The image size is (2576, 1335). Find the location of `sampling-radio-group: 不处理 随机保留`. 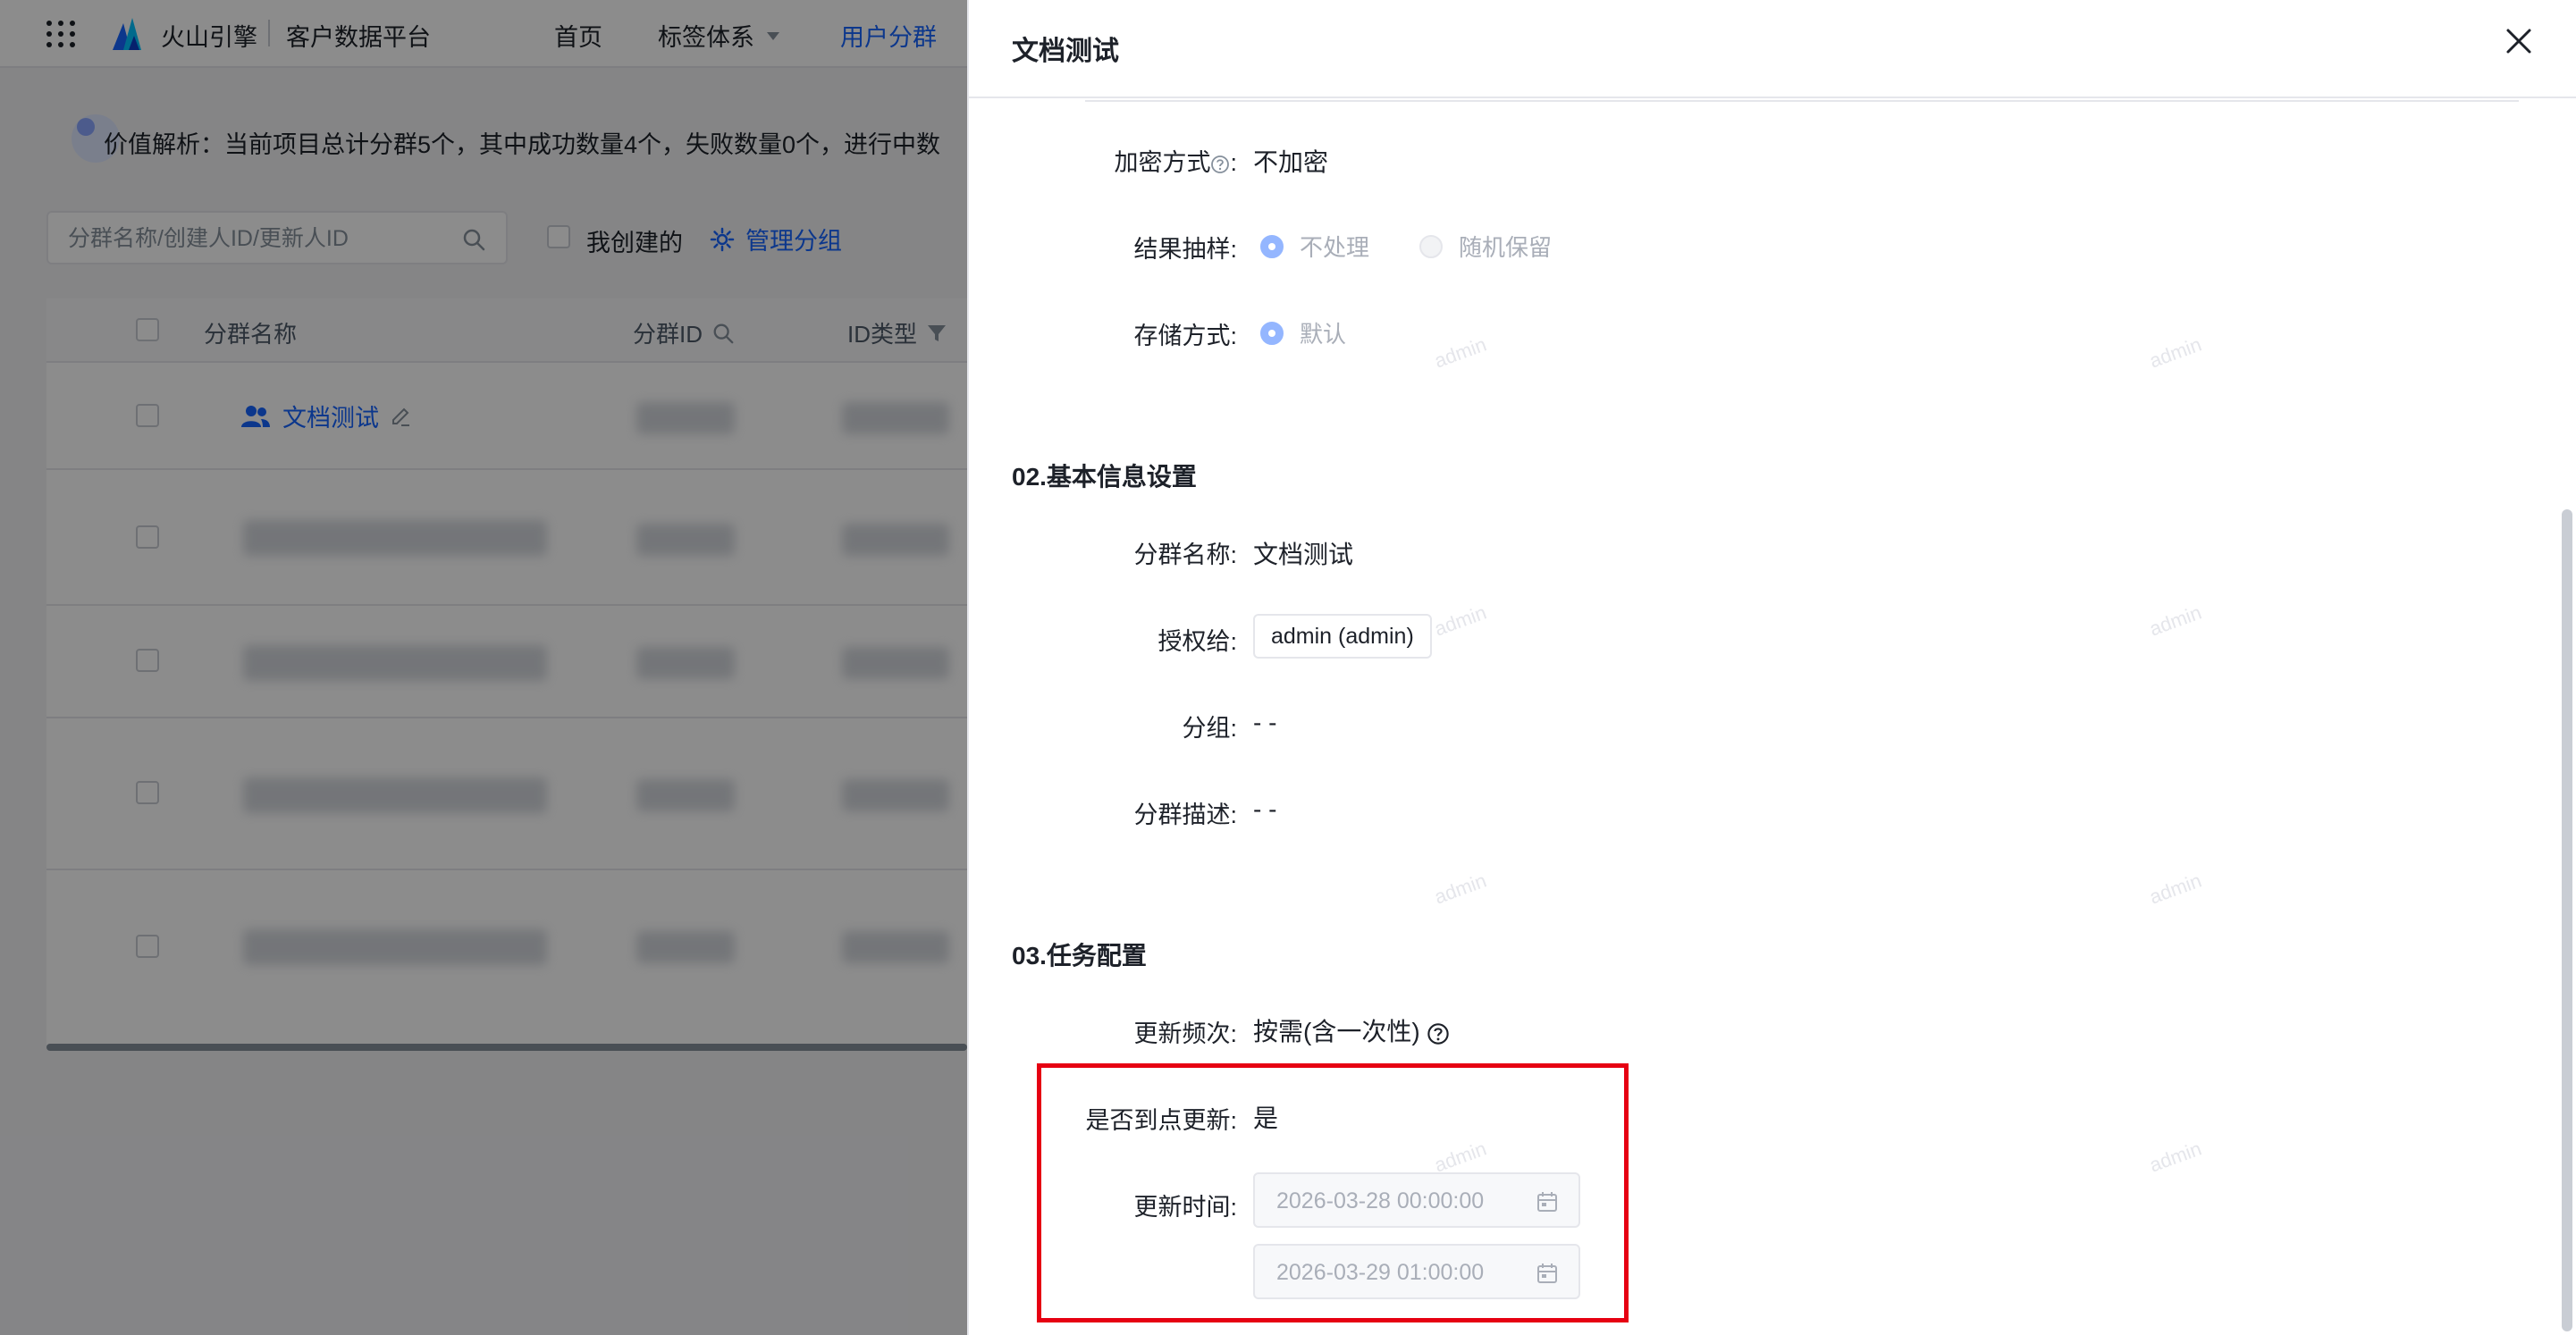

sampling-radio-group: 不处理 随机保留 is located at coordinates (1431, 246).